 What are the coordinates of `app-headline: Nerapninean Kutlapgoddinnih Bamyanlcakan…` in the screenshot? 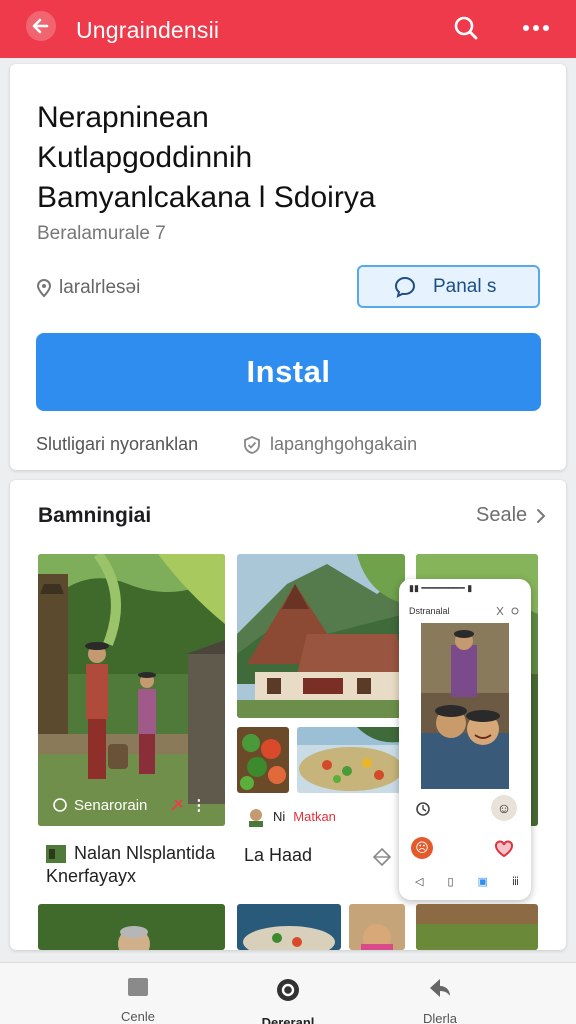 It's located at (292, 158).